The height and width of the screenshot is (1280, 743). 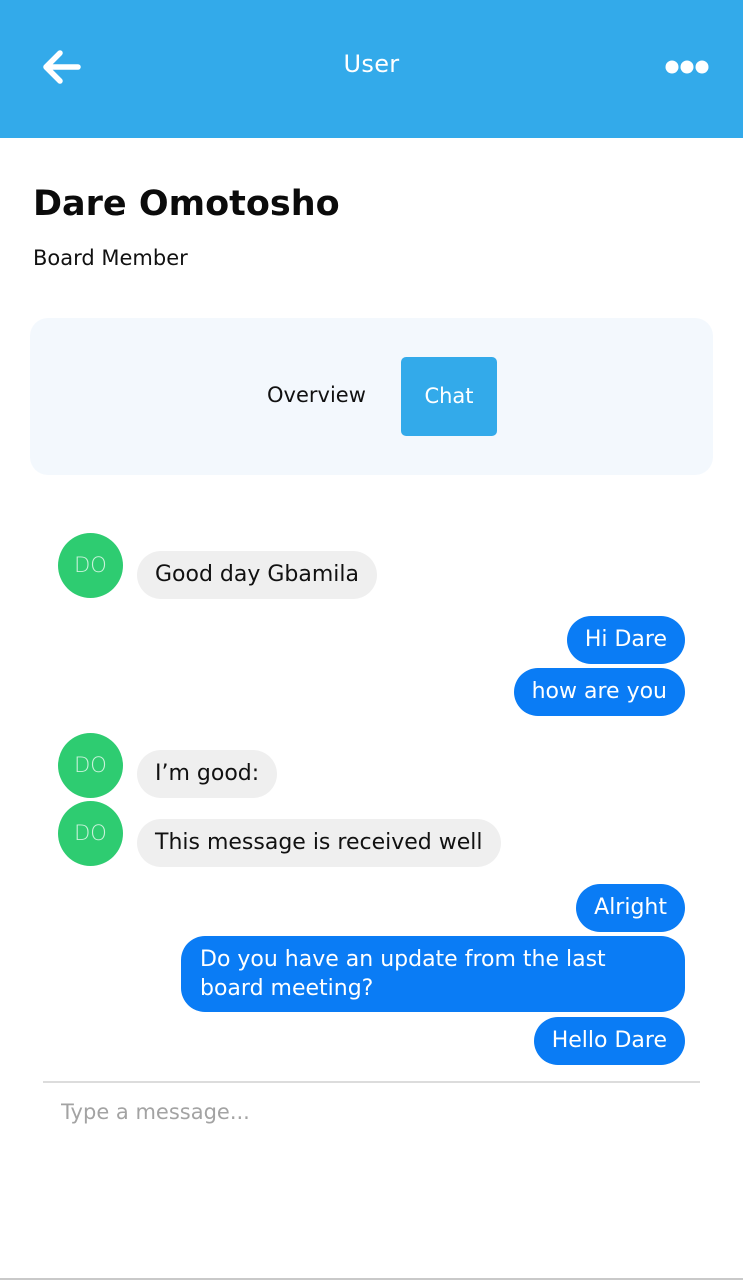 What do you see at coordinates (371, 64) in the screenshot?
I see `header-title: User` at bounding box center [371, 64].